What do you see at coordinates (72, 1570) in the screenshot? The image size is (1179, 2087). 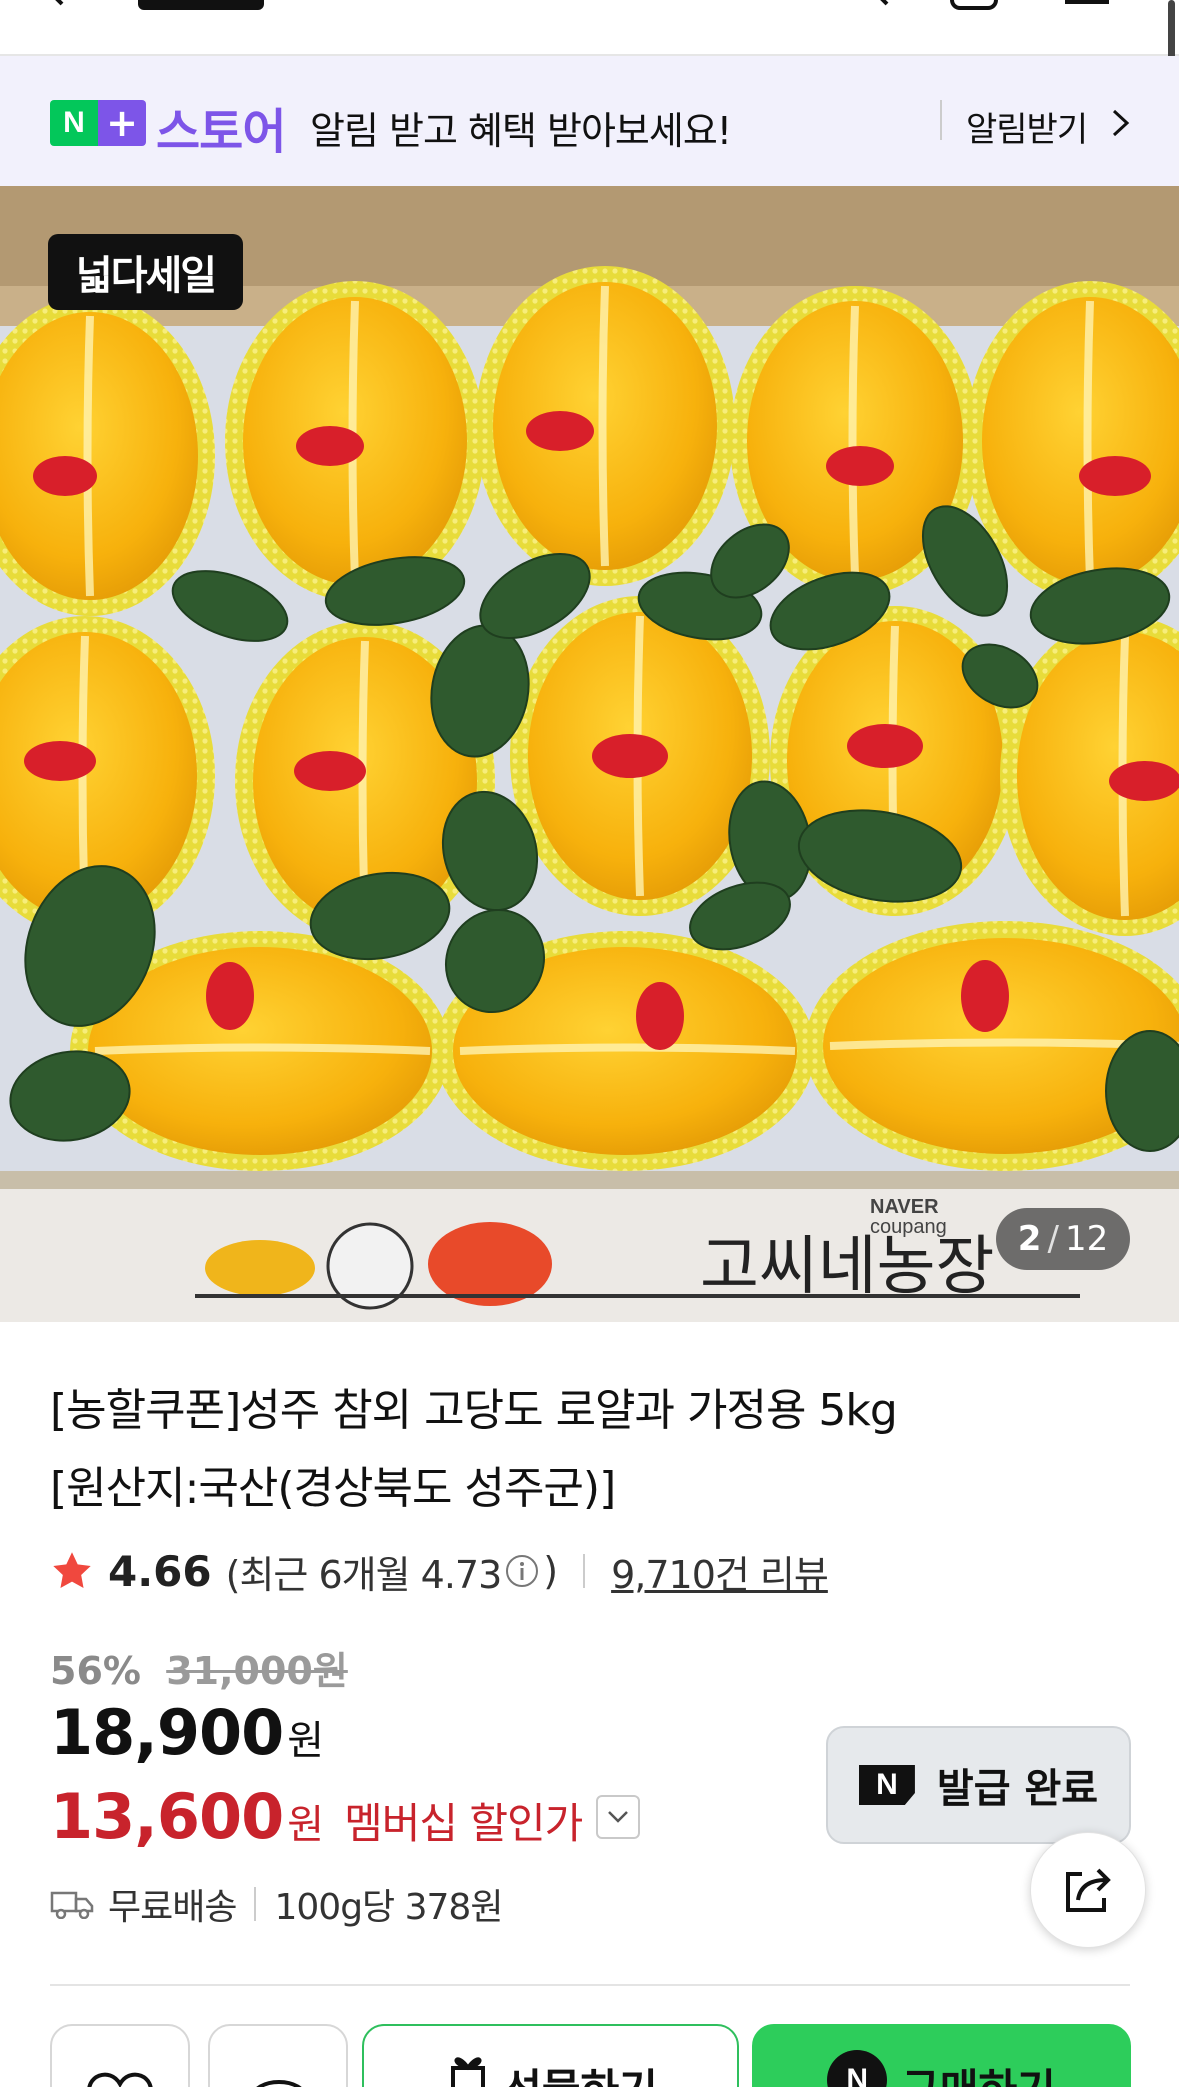 I see `star-icon` at bounding box center [72, 1570].